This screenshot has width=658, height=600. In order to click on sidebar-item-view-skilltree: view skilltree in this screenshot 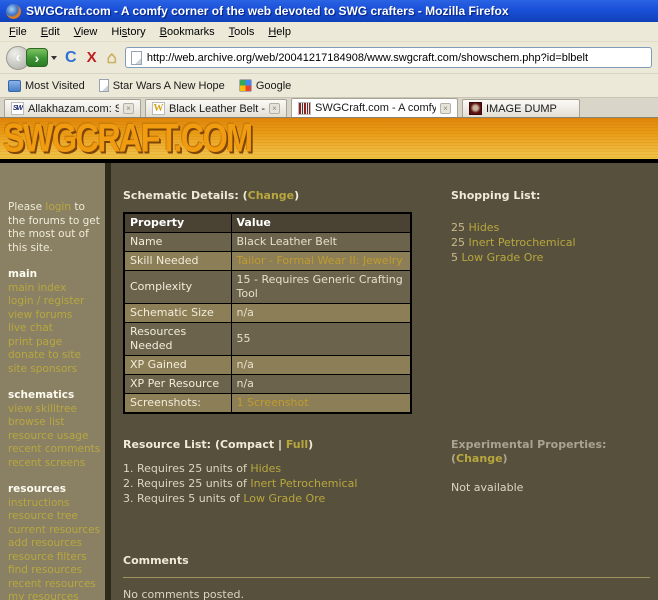, I will do `click(54, 410)`.